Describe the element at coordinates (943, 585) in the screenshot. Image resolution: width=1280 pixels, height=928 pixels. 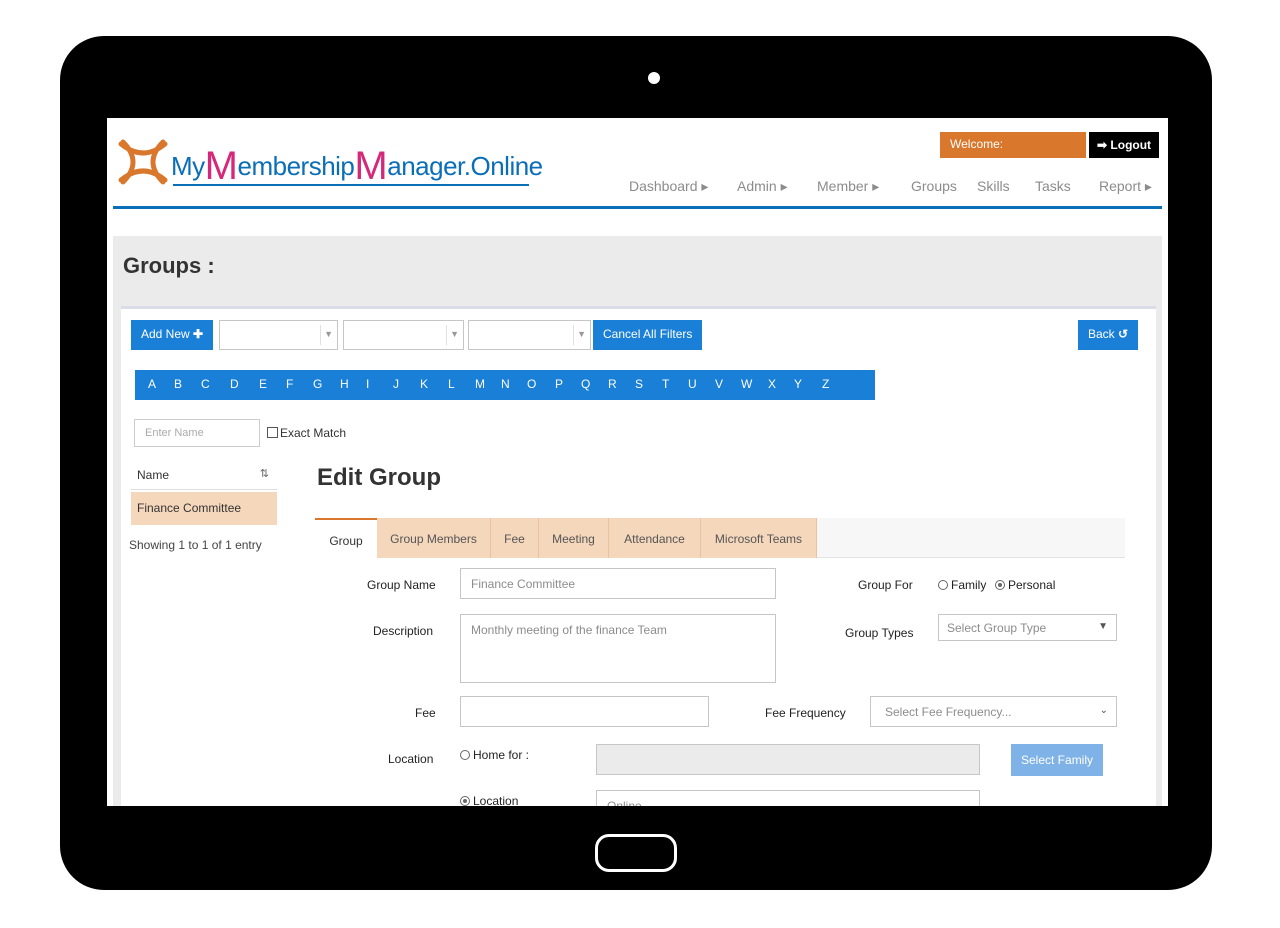
I see `radio-icon` at that location.